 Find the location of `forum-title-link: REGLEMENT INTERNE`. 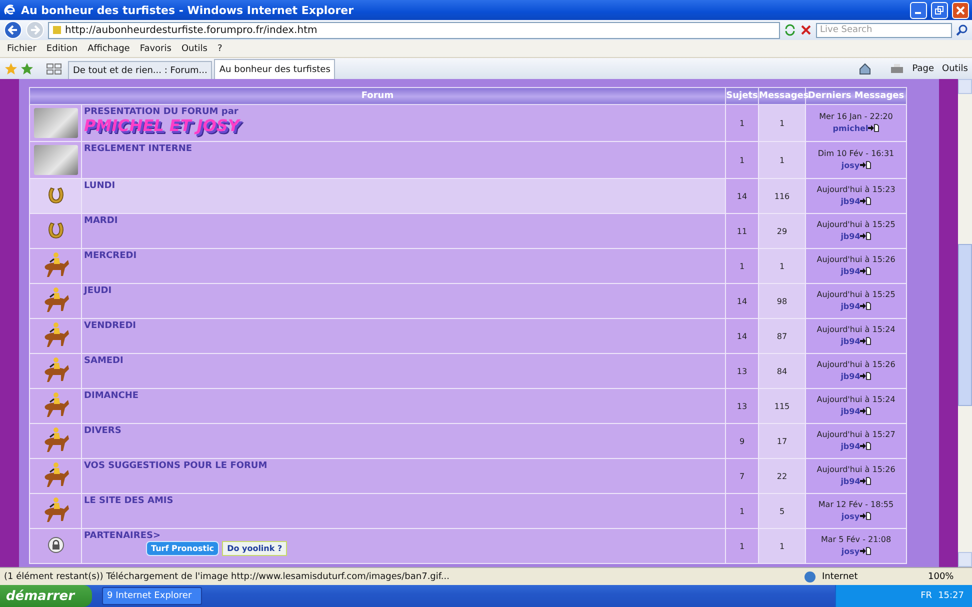

forum-title-link: REGLEMENT INTERNE is located at coordinates (403, 149).